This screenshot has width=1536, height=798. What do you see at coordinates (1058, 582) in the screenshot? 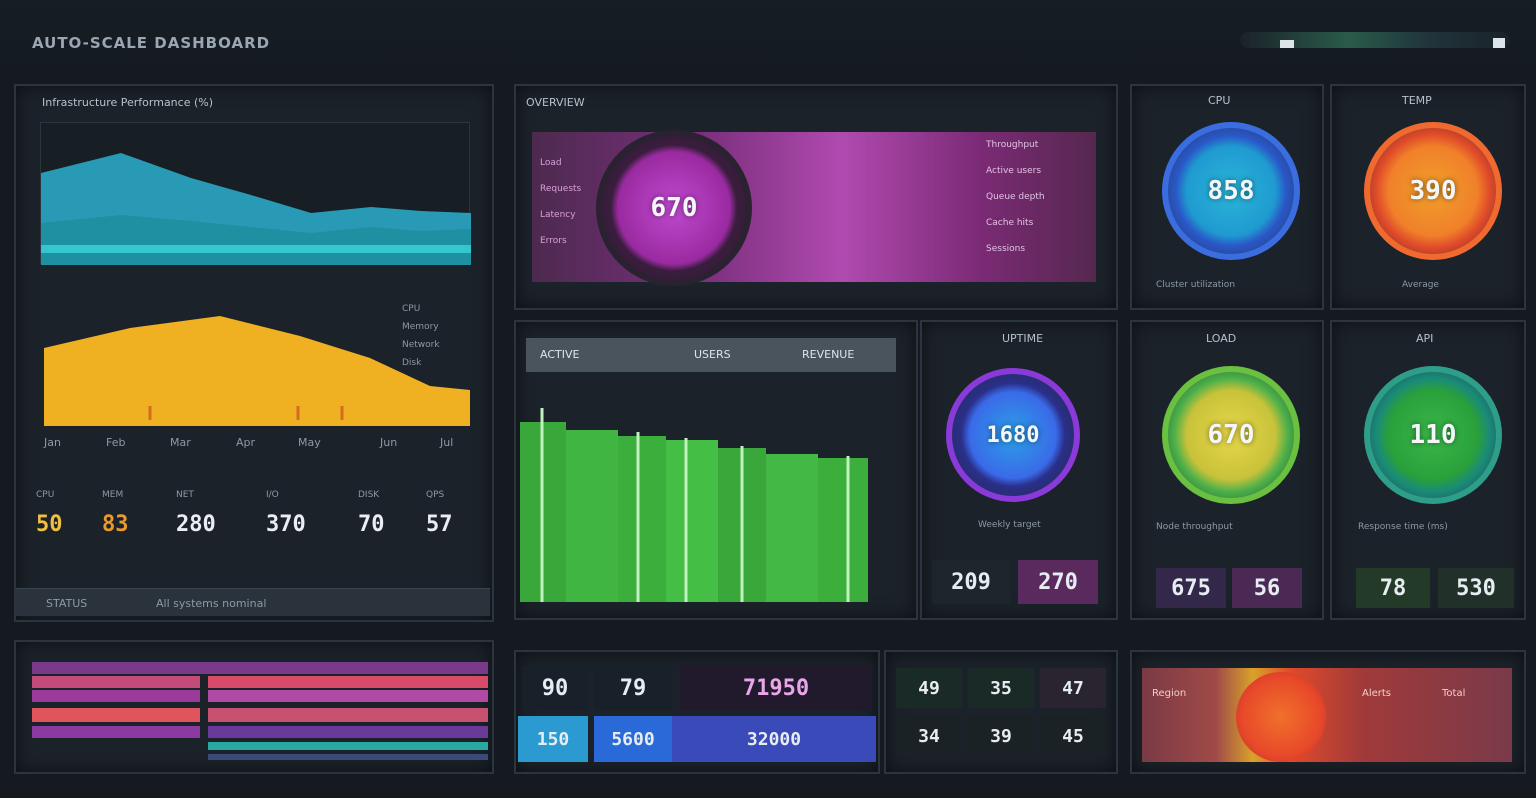
I see `uptime-tile: 270` at bounding box center [1058, 582].